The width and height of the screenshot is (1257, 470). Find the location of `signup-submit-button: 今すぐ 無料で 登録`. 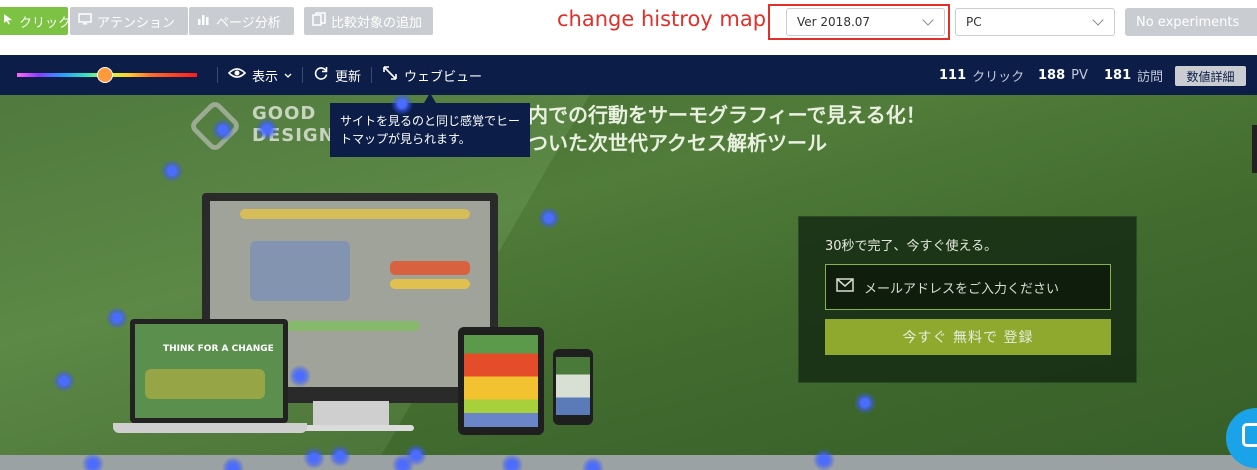

signup-submit-button: 今すぐ 無料で 登録 is located at coordinates (968, 337).